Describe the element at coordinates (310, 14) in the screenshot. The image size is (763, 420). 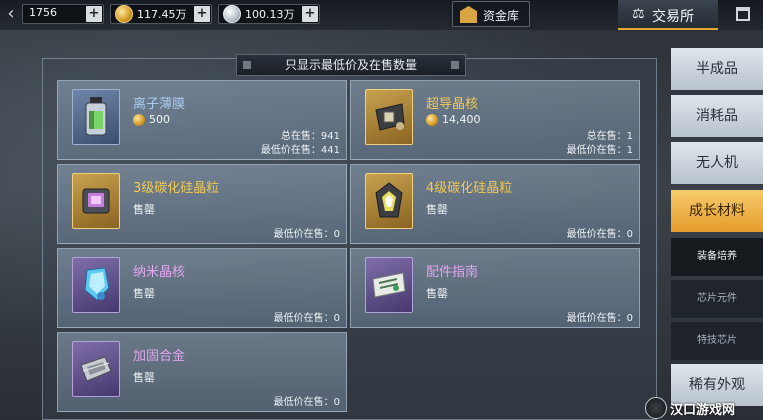
I see `add-silver-button: +` at that location.